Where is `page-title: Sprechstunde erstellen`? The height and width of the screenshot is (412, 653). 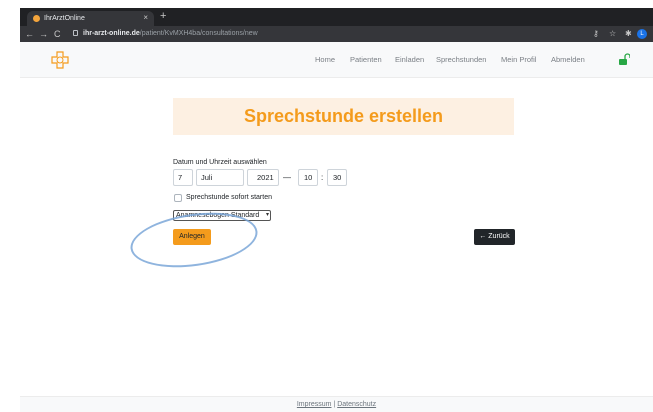 page-title: Sprechstunde erstellen is located at coordinates (343, 116).